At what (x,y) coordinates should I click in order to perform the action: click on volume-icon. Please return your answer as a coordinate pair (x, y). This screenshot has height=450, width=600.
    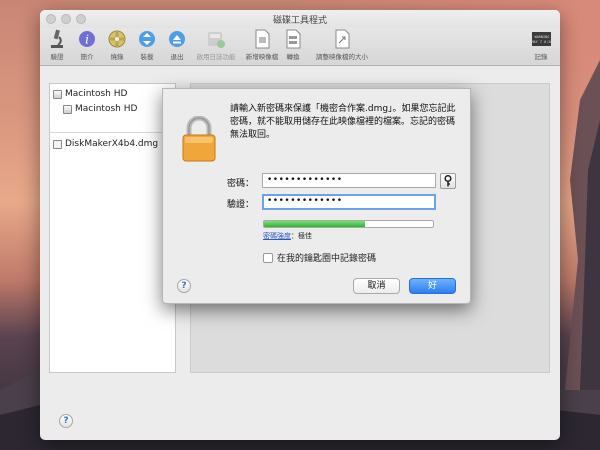
    Looking at the image, I should click on (67, 109).